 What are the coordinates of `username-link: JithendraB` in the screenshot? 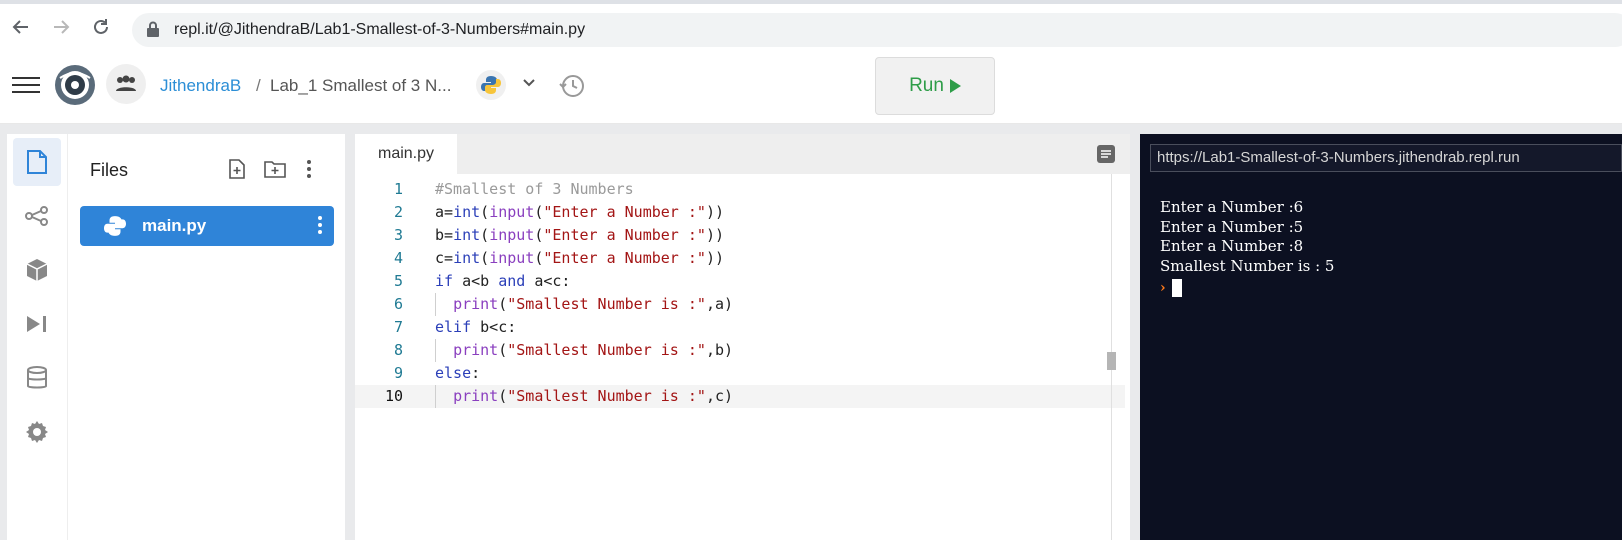 It's located at (200, 86).